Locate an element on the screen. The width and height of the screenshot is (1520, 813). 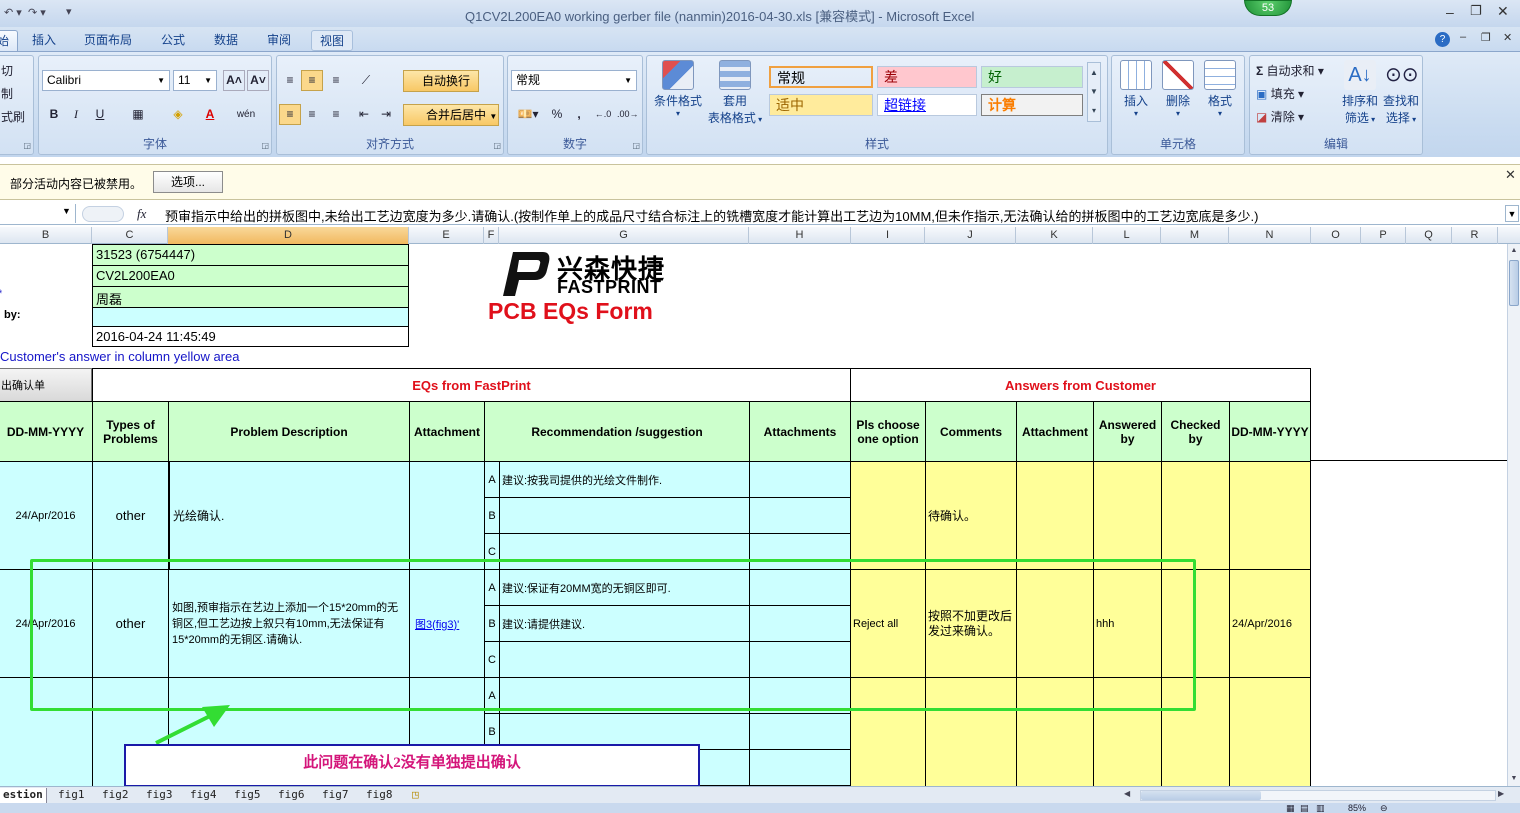
page-layout-view-icon: ▤ is located at coordinates (1304, 808).